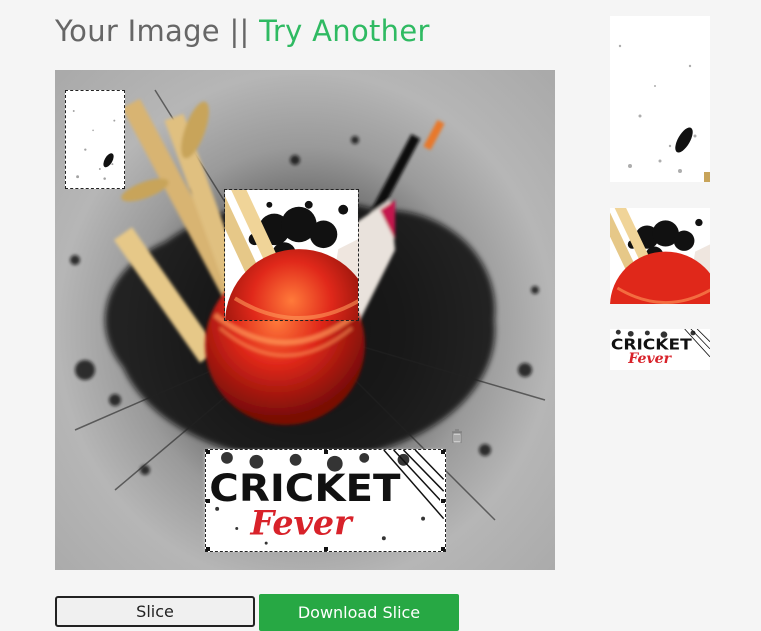  Describe the element at coordinates (650, 359) in the screenshot. I see `thumbnail-word-fever: Fever` at that location.